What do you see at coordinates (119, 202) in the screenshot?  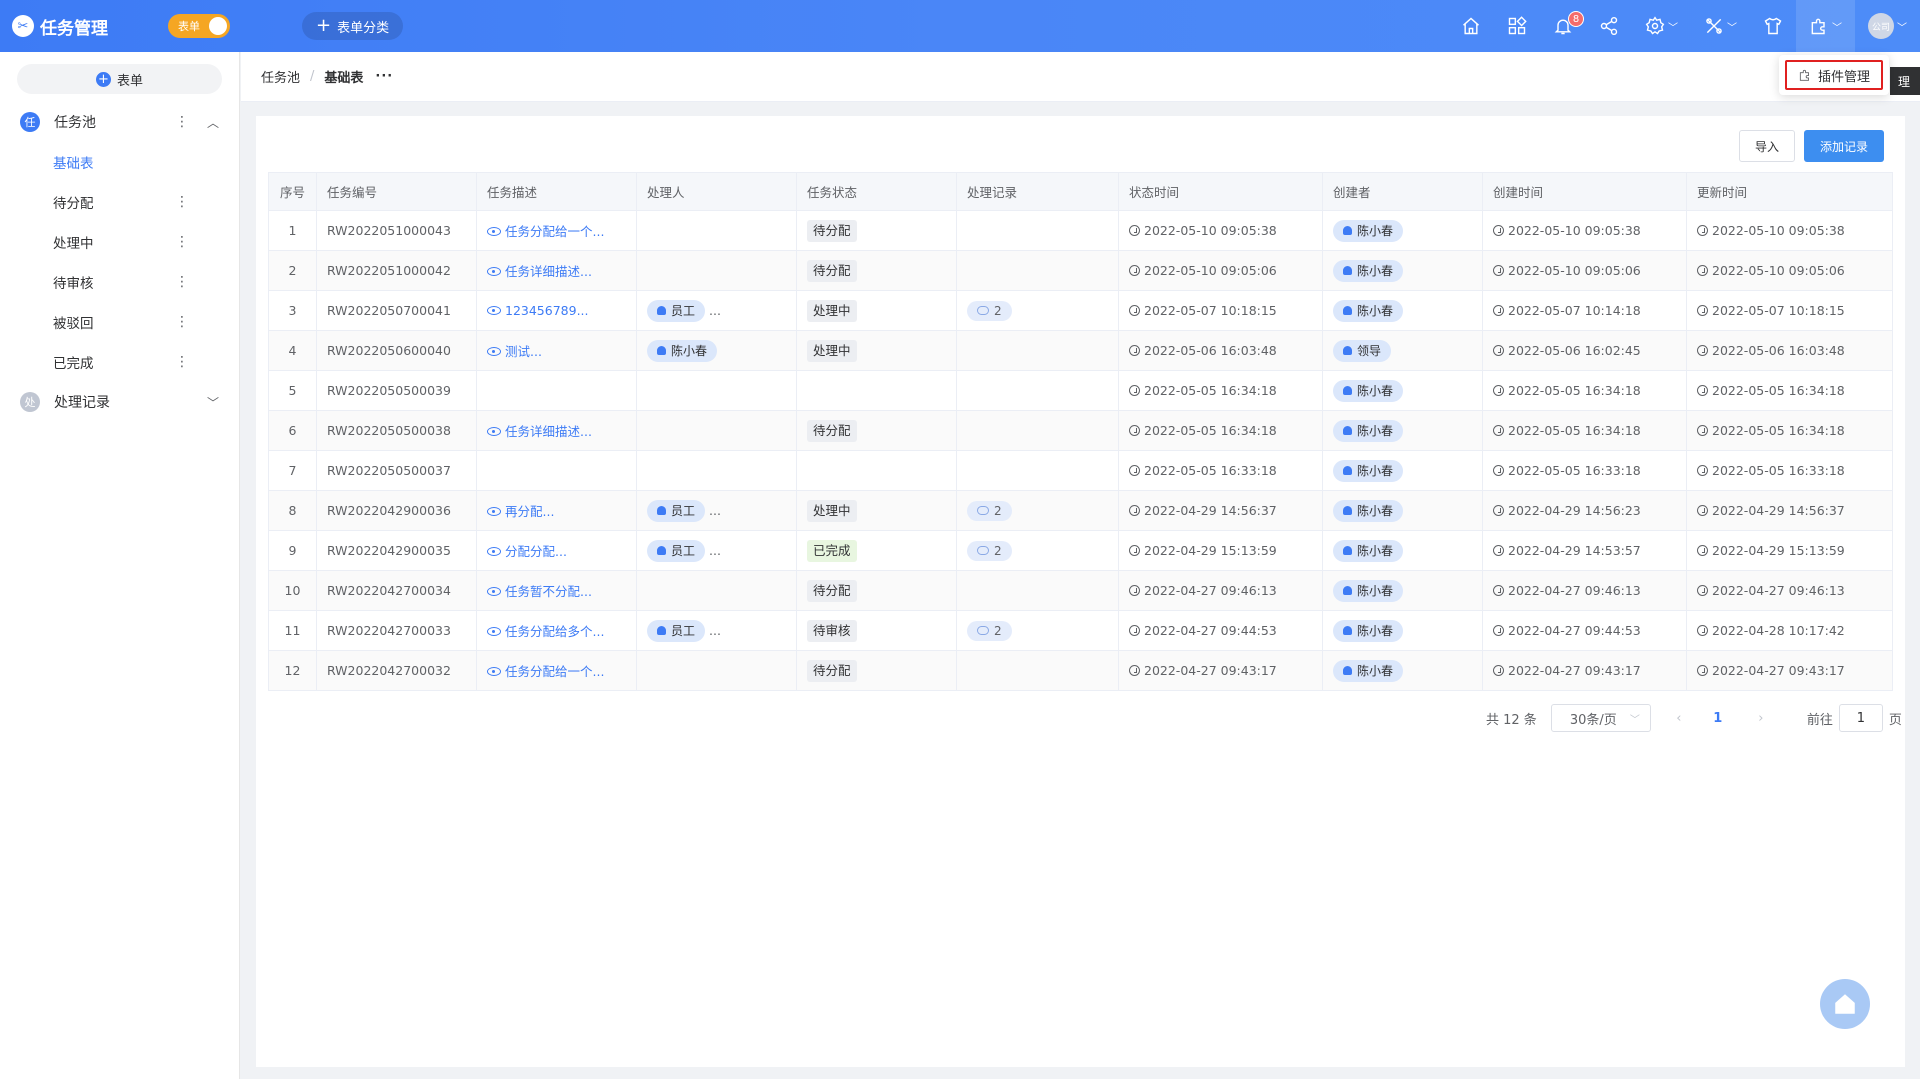 I see `sidebar-item-to-assign: 待分配 ⋮` at bounding box center [119, 202].